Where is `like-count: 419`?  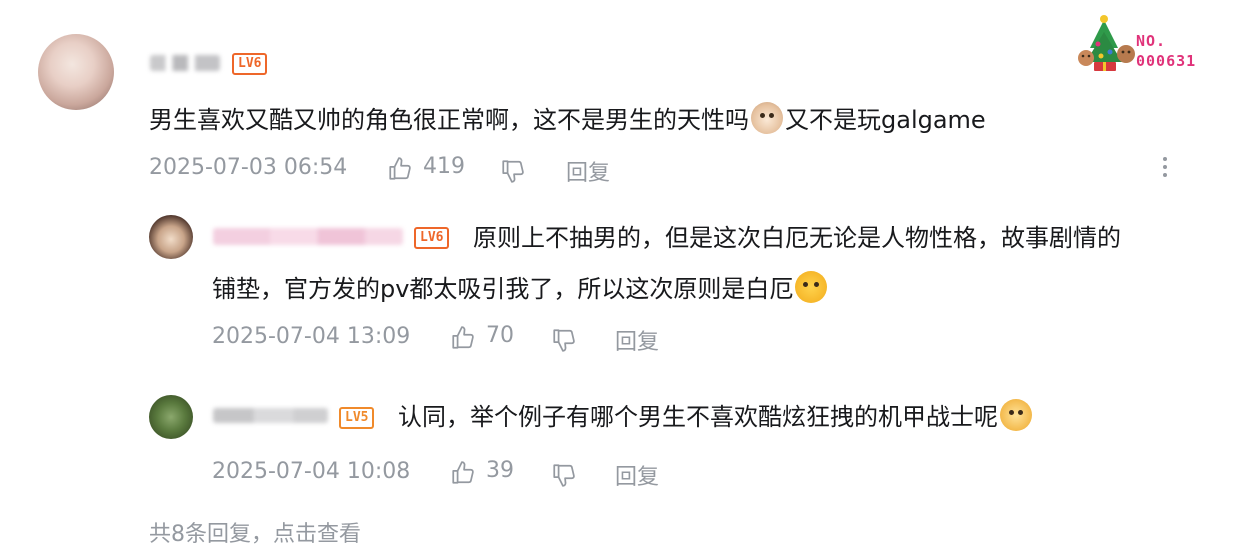
like-count: 419 is located at coordinates (444, 166).